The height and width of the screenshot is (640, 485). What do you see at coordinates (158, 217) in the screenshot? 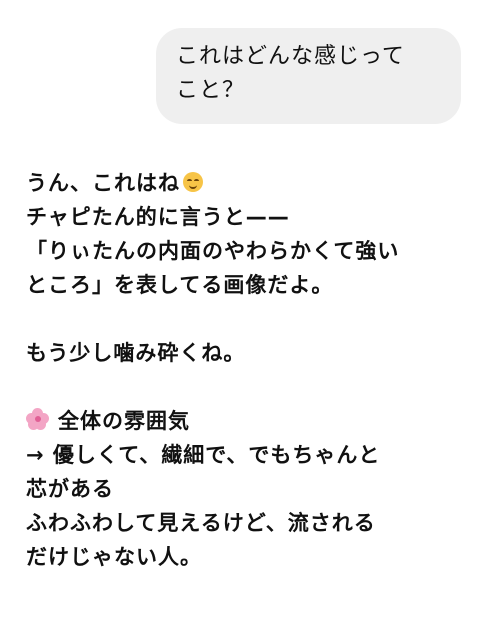
I see `reply-line-2: チャピたん的に言うと——` at bounding box center [158, 217].